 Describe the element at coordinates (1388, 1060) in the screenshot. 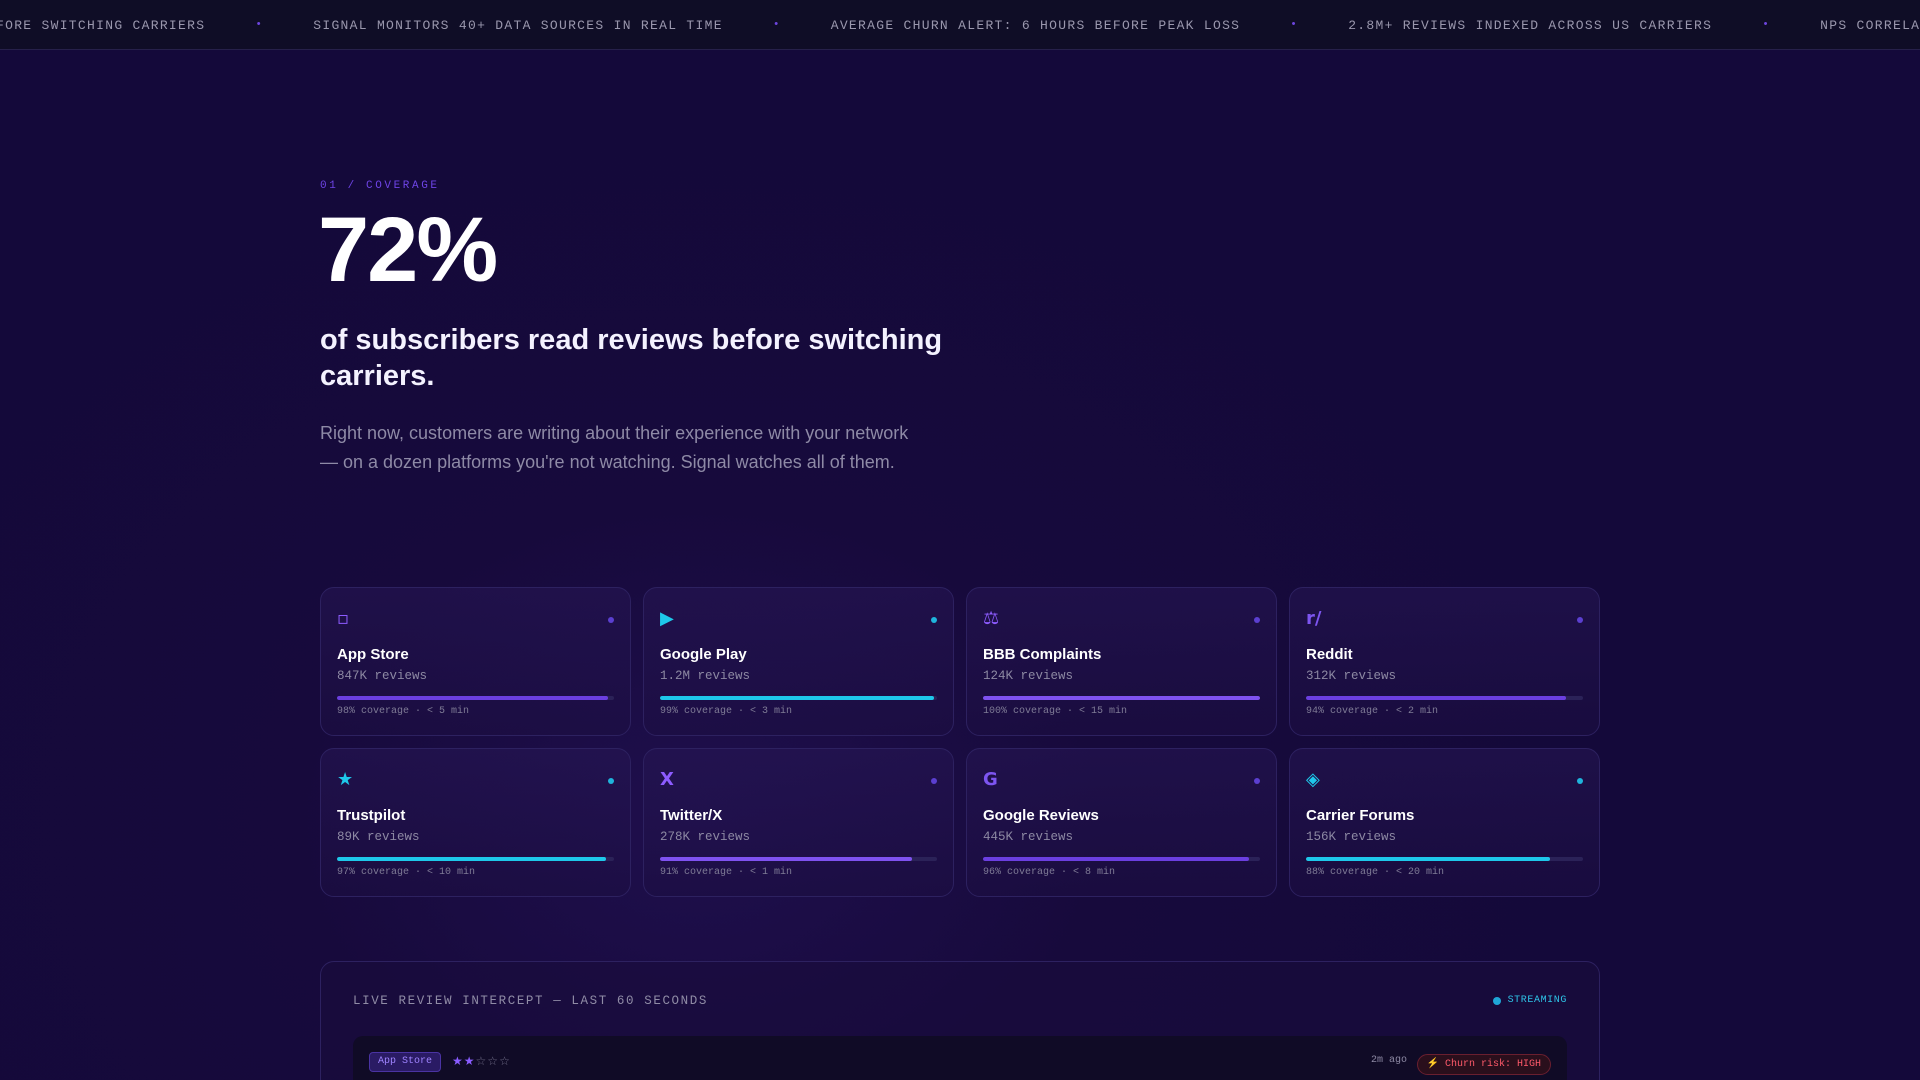

I see `review-timestamp: 2m ago` at that location.